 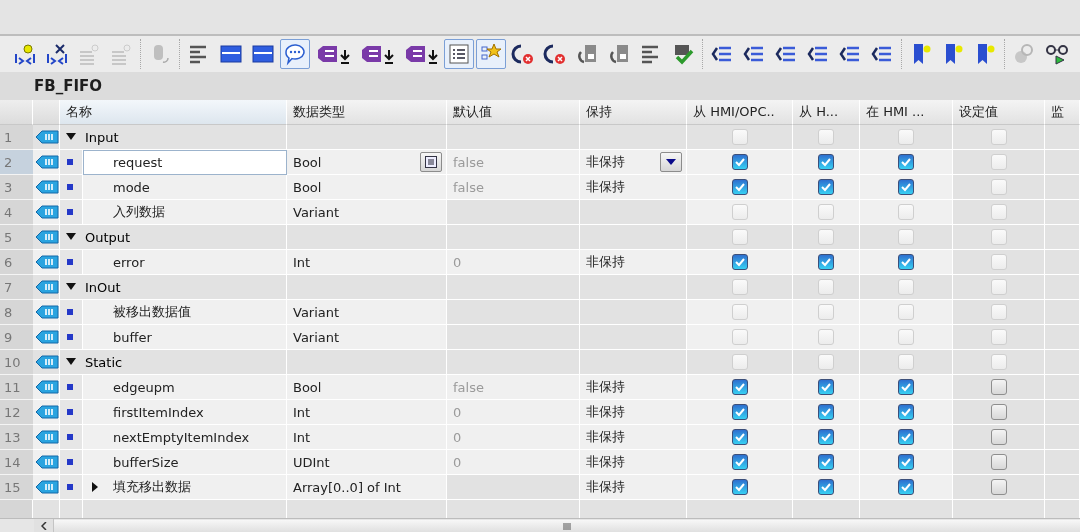 I want to click on scrollbar-thumb, so click(x=567, y=526).